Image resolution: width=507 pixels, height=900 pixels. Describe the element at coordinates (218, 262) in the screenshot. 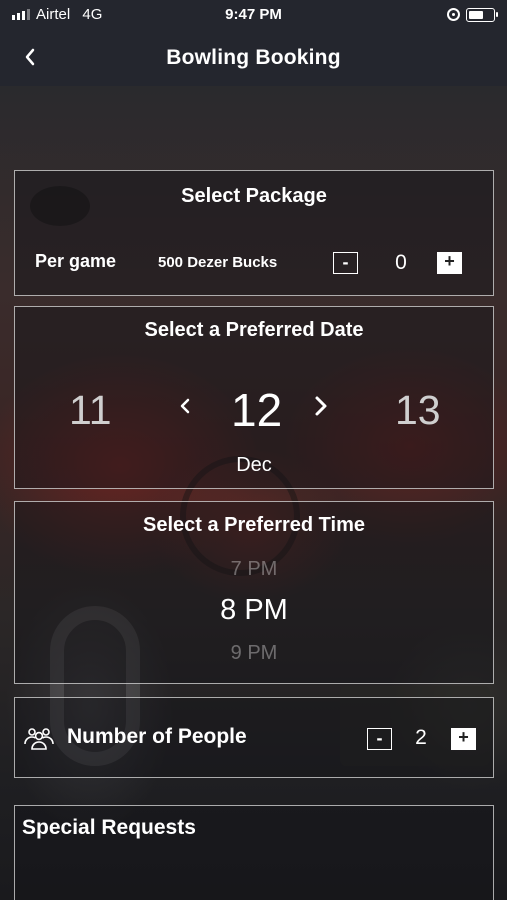

I see `package-price: 500 Dezer Bucks` at that location.